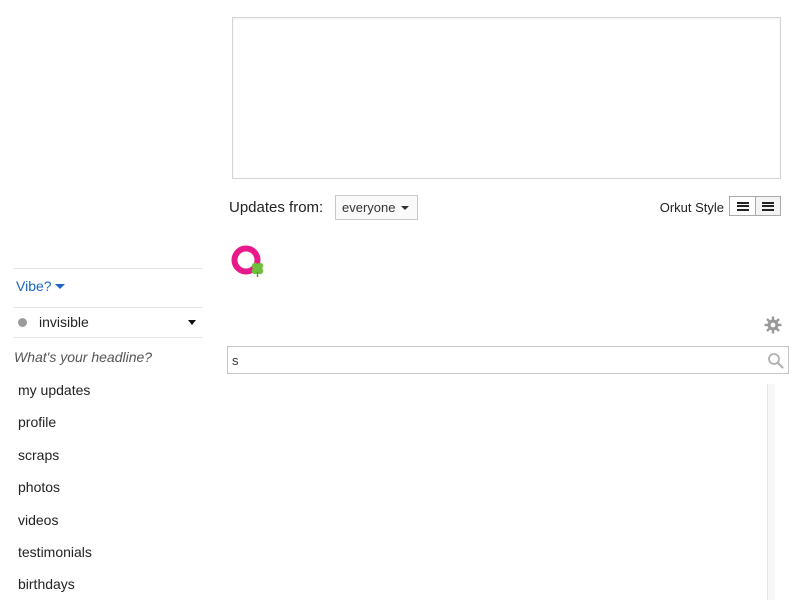  I want to click on sidebar-item-videos: videos, so click(55, 527).